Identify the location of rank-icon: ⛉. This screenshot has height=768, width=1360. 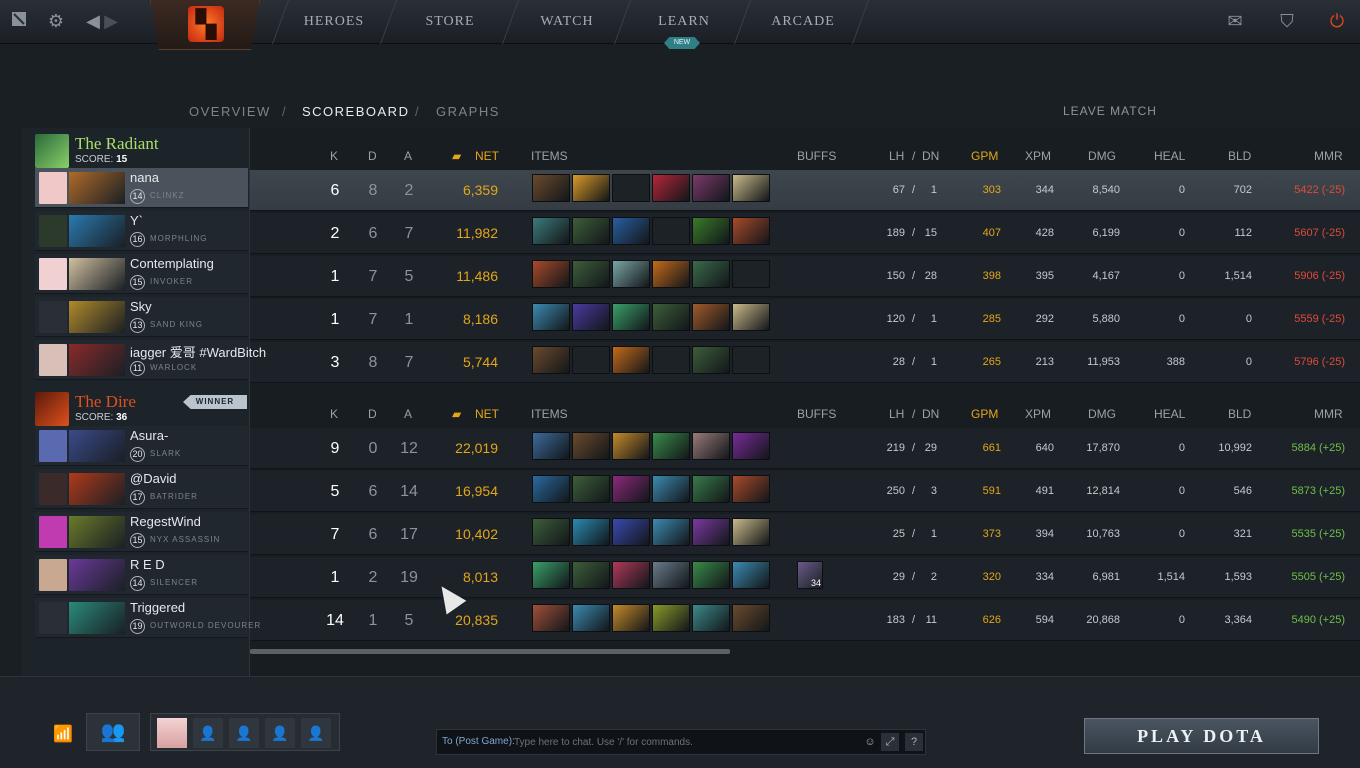
(1287, 21).